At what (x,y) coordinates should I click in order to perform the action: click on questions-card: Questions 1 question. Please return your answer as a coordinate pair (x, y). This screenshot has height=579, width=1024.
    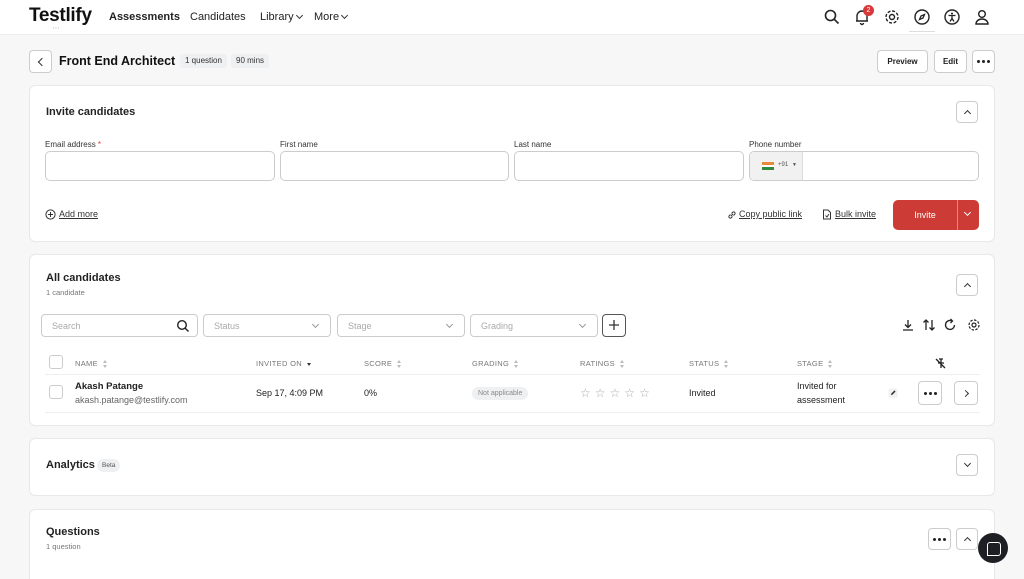
    Looking at the image, I should click on (512, 544).